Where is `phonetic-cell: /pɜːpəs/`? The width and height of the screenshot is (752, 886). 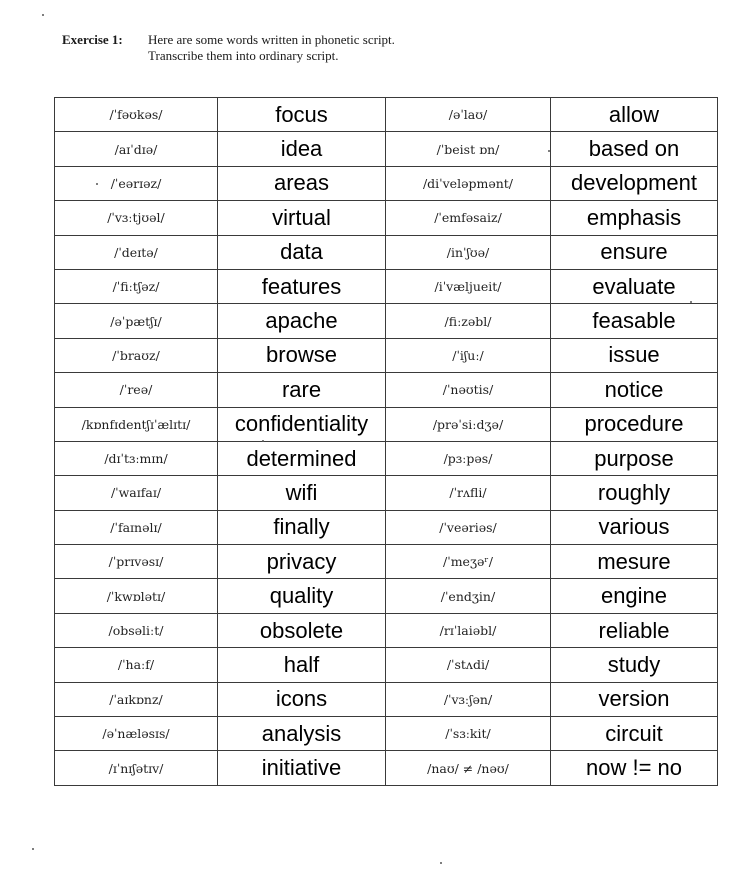
phonetic-cell: /pɜːpəs/ is located at coordinates (468, 458).